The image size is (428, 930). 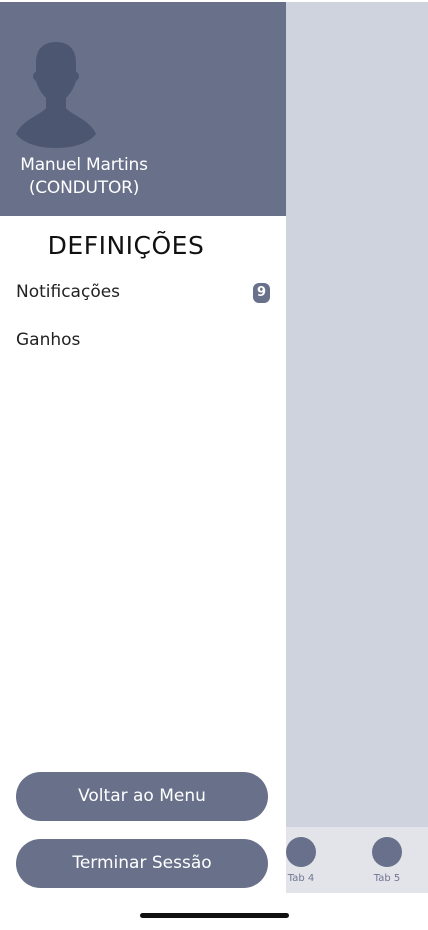 I want to click on back-to-menu-button: Voltar ao Menu, so click(x=142, y=796).